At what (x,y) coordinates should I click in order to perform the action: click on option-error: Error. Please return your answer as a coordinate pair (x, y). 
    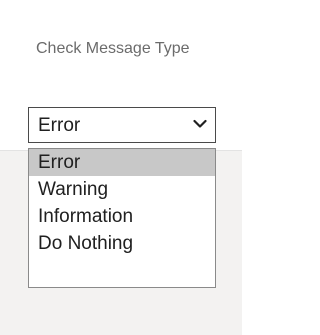
    Looking at the image, I should click on (122, 162).